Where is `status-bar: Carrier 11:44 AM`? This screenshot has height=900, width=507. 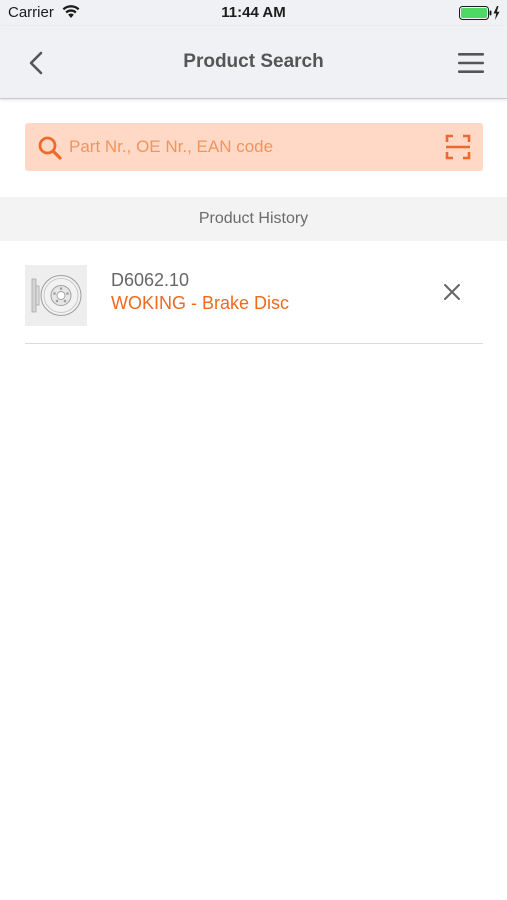 status-bar: Carrier 11:44 AM is located at coordinates (253, 13).